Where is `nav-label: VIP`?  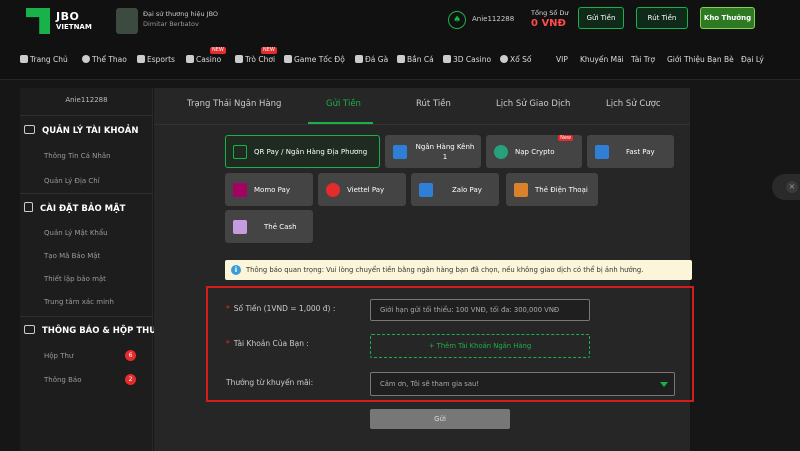 nav-label: VIP is located at coordinates (562, 59).